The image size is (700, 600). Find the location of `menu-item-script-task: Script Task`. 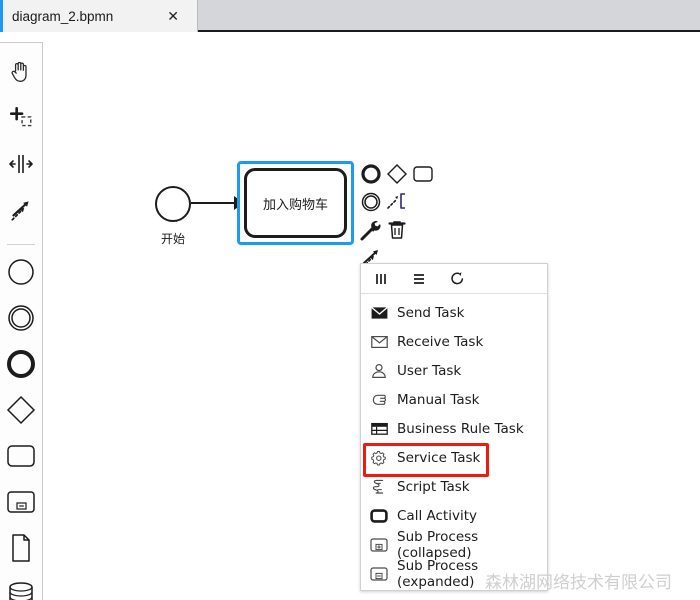

menu-item-script-task: Script Task is located at coordinates (454, 486).